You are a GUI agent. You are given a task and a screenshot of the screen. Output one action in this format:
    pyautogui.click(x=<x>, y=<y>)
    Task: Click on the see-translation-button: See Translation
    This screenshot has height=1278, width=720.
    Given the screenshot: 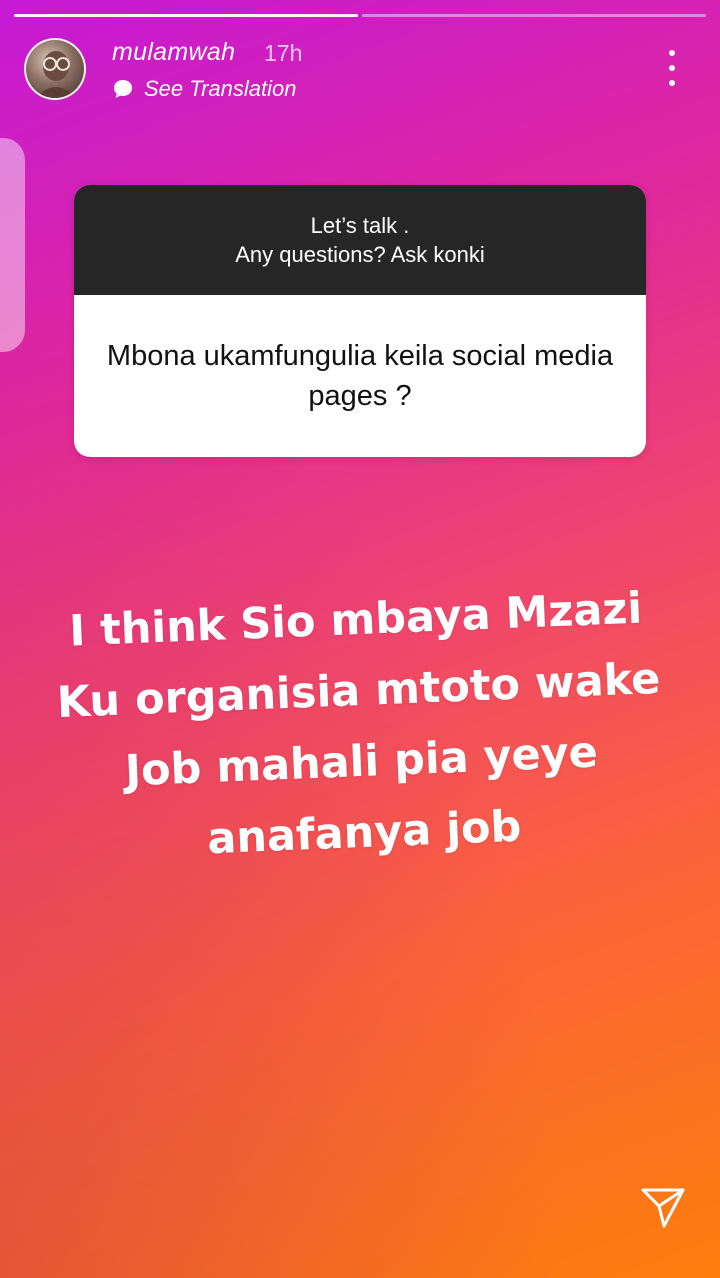 What is the action you would take?
    pyautogui.click(x=204, y=89)
    